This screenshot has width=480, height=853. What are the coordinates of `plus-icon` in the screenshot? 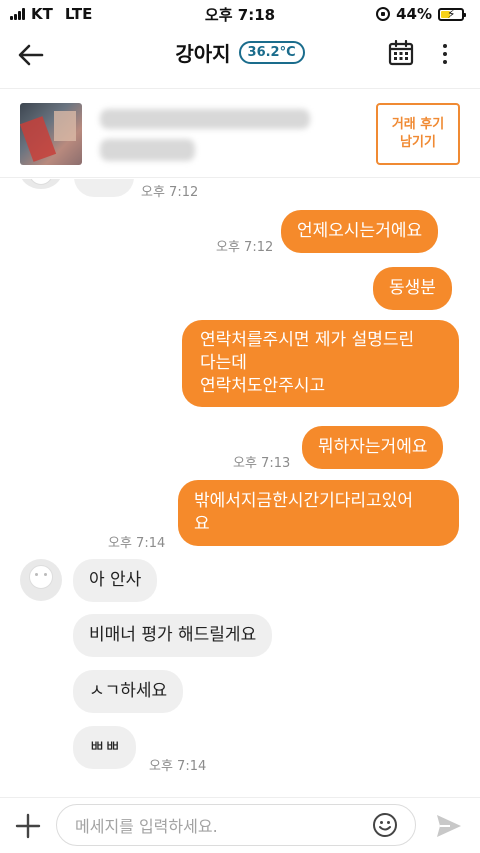 It's located at (28, 826).